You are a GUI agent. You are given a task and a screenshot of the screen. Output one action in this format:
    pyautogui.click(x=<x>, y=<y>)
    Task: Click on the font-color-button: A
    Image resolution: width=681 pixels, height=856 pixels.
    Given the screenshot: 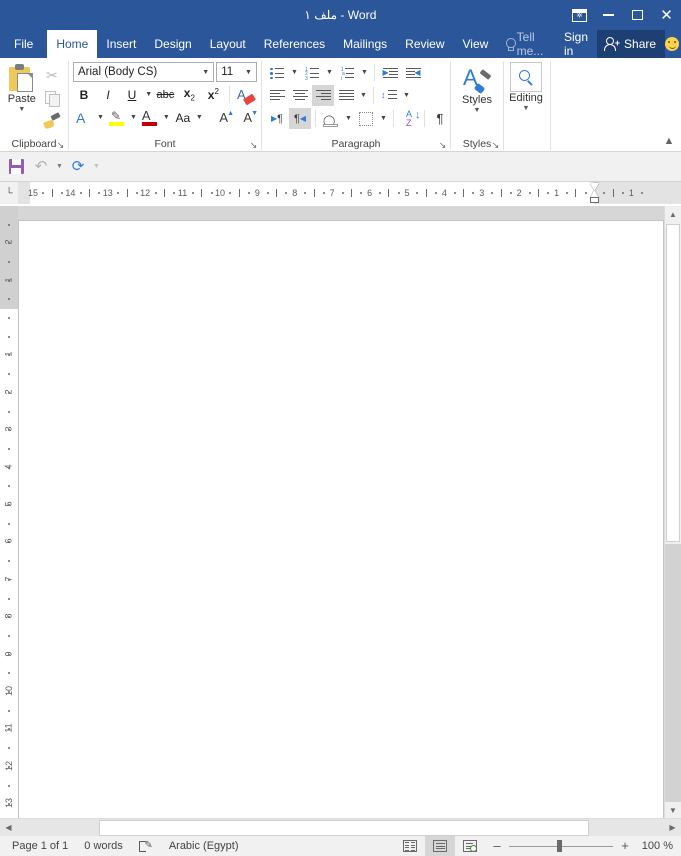 What is the action you would take?
    pyautogui.click(x=150, y=117)
    